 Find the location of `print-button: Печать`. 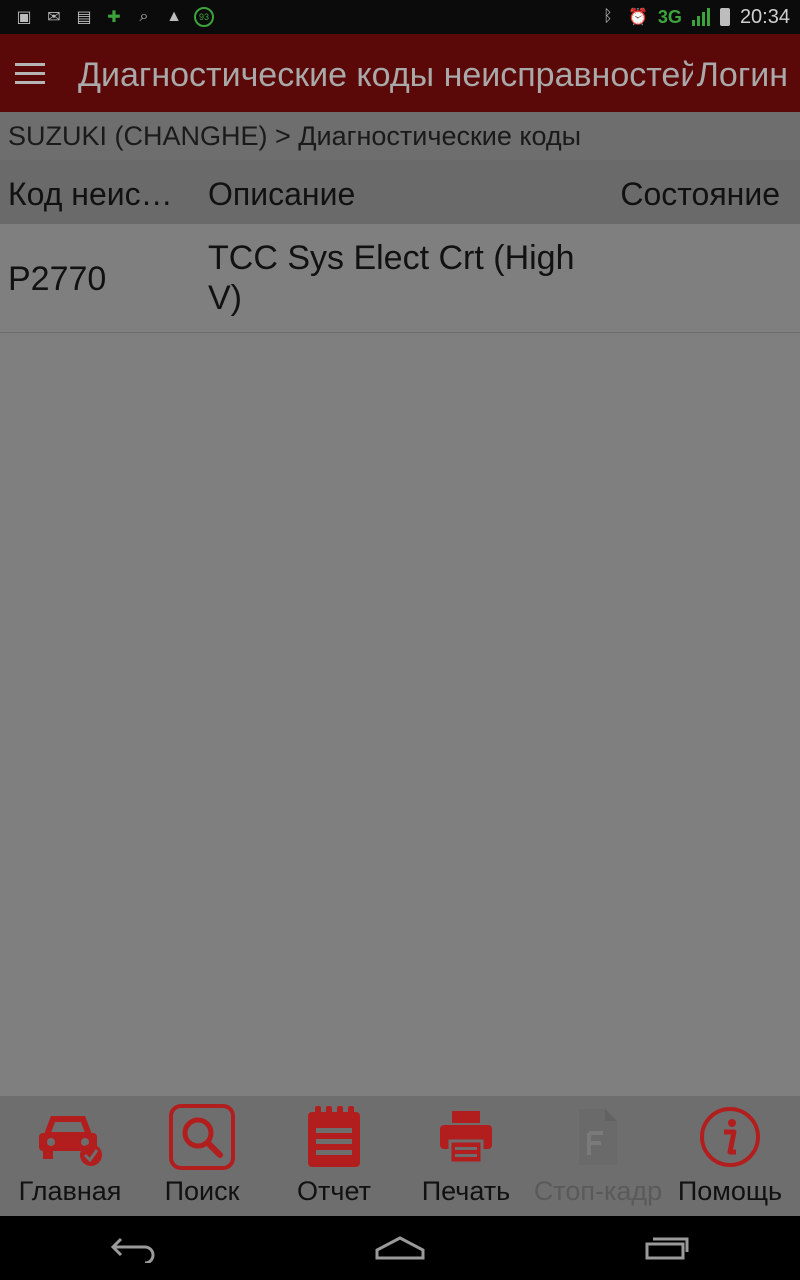

print-button: Печать is located at coordinates (466, 1156).